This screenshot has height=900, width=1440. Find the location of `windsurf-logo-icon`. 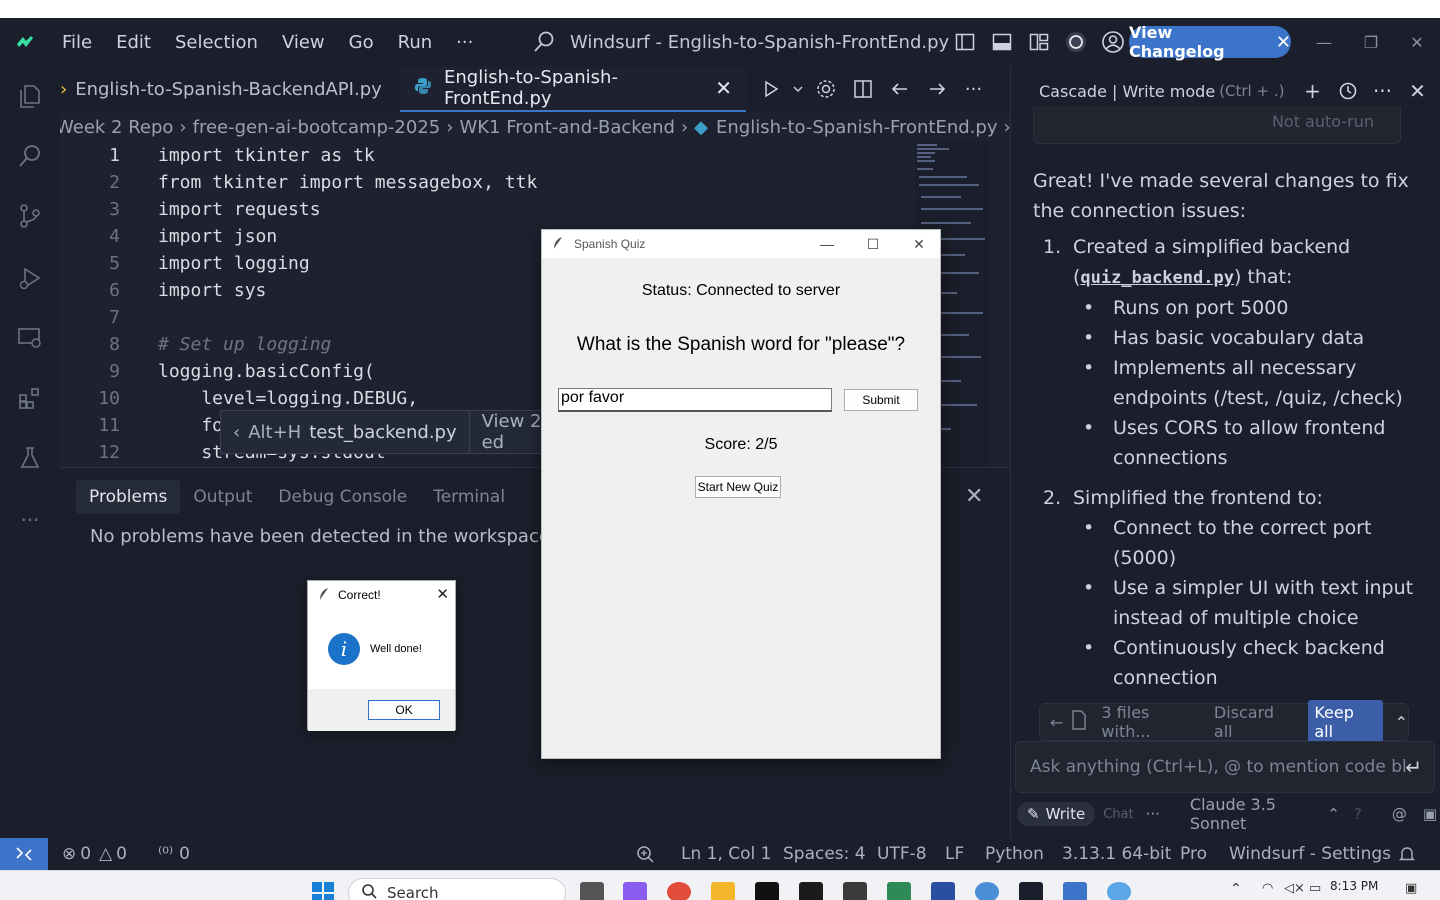

windsurf-logo-icon is located at coordinates (25, 42).